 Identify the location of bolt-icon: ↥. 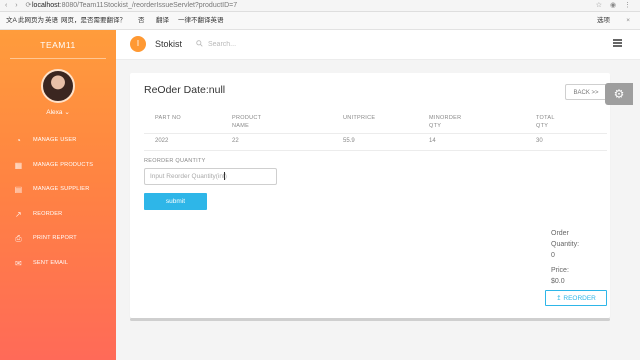
(559, 298).